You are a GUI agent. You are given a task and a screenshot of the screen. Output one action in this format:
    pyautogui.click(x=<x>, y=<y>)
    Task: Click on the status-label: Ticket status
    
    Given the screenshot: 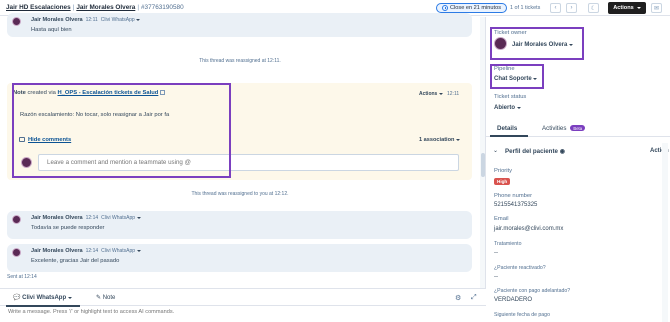 What is the action you would take?
    pyautogui.click(x=510, y=97)
    